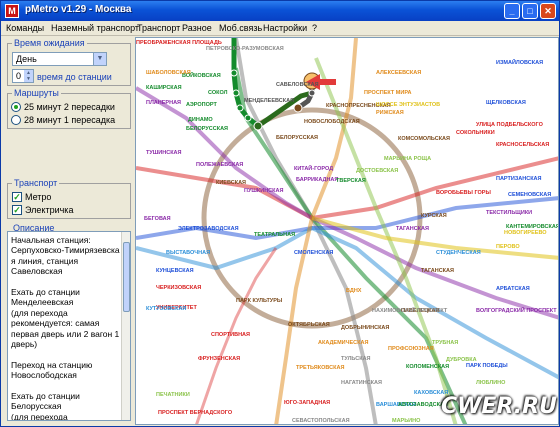  I want to click on station-label: ПЕРОВО, so click(508, 247).